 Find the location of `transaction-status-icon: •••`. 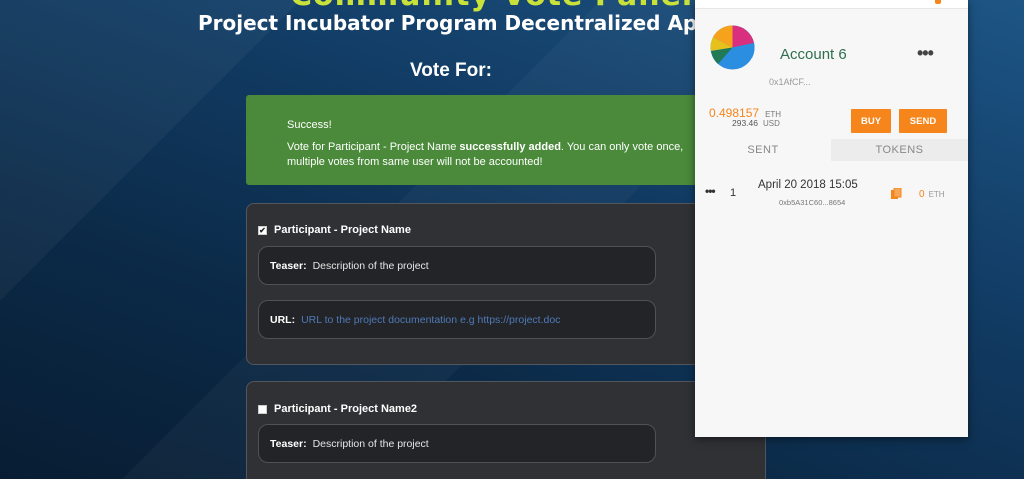

transaction-status-icon: ••• is located at coordinates (710, 191).